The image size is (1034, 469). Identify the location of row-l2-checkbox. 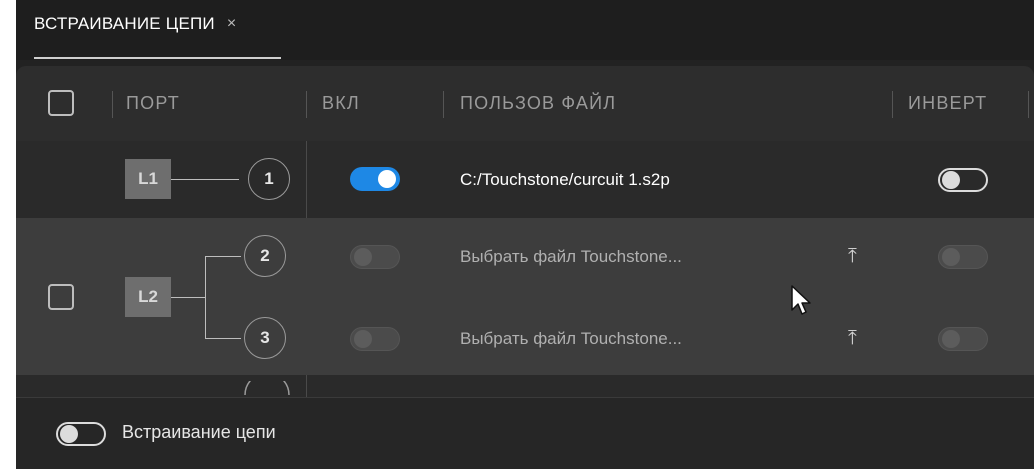
(61, 297).